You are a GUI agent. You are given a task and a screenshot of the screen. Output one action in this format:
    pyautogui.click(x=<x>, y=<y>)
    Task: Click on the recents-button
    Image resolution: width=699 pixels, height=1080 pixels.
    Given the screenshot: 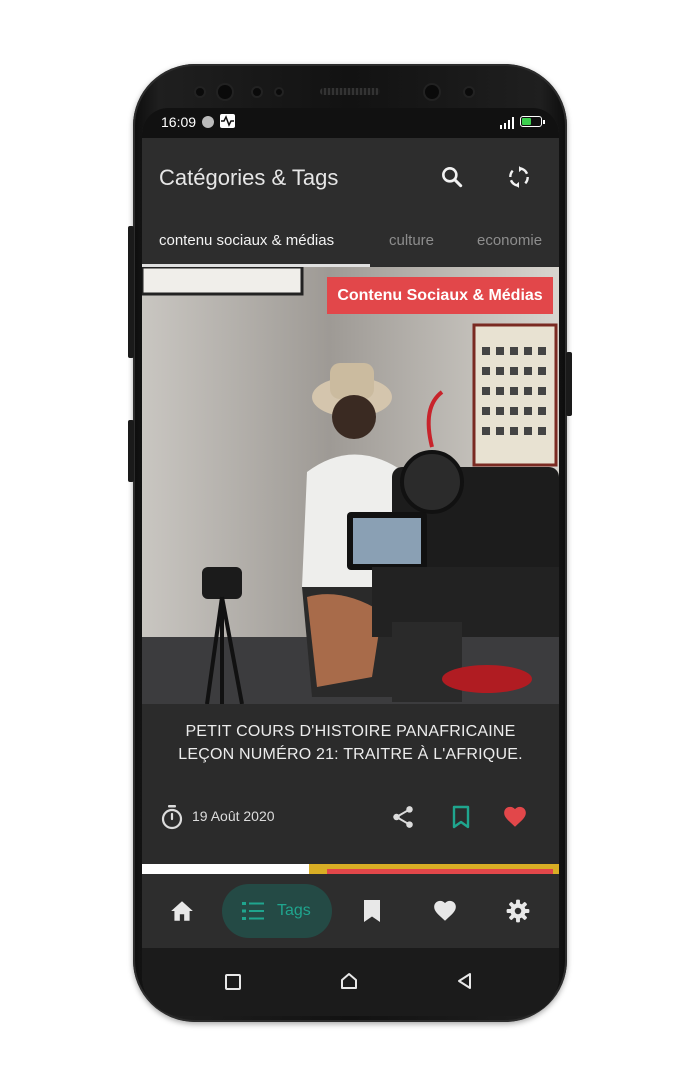 What is the action you would take?
    pyautogui.click(x=233, y=984)
    